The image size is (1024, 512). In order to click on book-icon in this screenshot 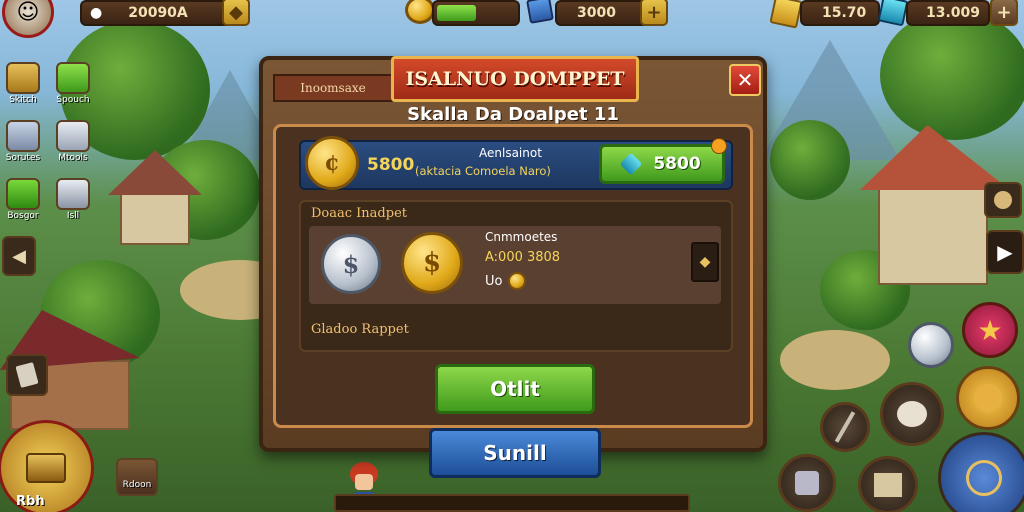, I will do `click(540, 12)`.